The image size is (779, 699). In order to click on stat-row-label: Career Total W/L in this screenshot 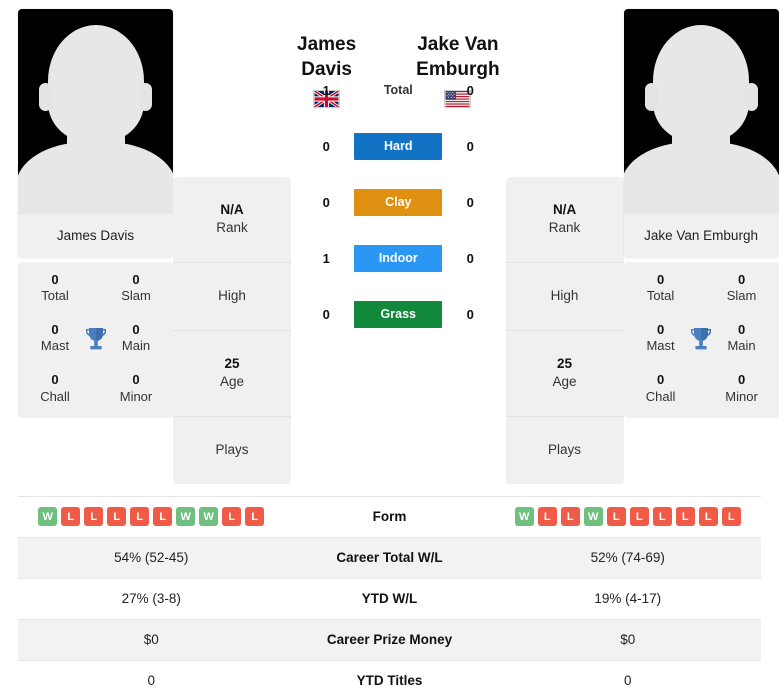, I will do `click(389, 558)`.